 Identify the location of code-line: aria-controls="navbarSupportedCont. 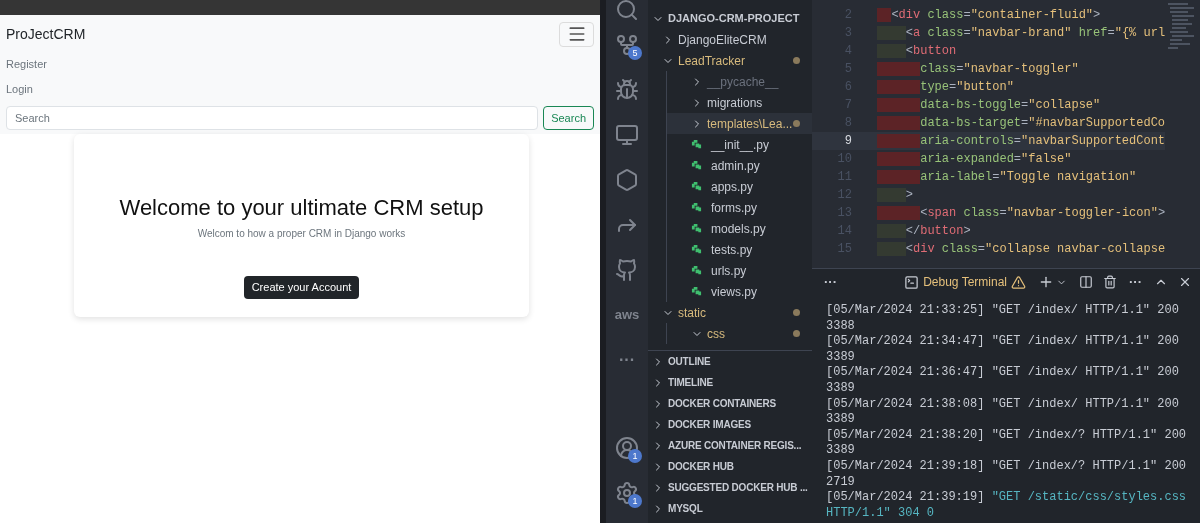
(1021, 141).